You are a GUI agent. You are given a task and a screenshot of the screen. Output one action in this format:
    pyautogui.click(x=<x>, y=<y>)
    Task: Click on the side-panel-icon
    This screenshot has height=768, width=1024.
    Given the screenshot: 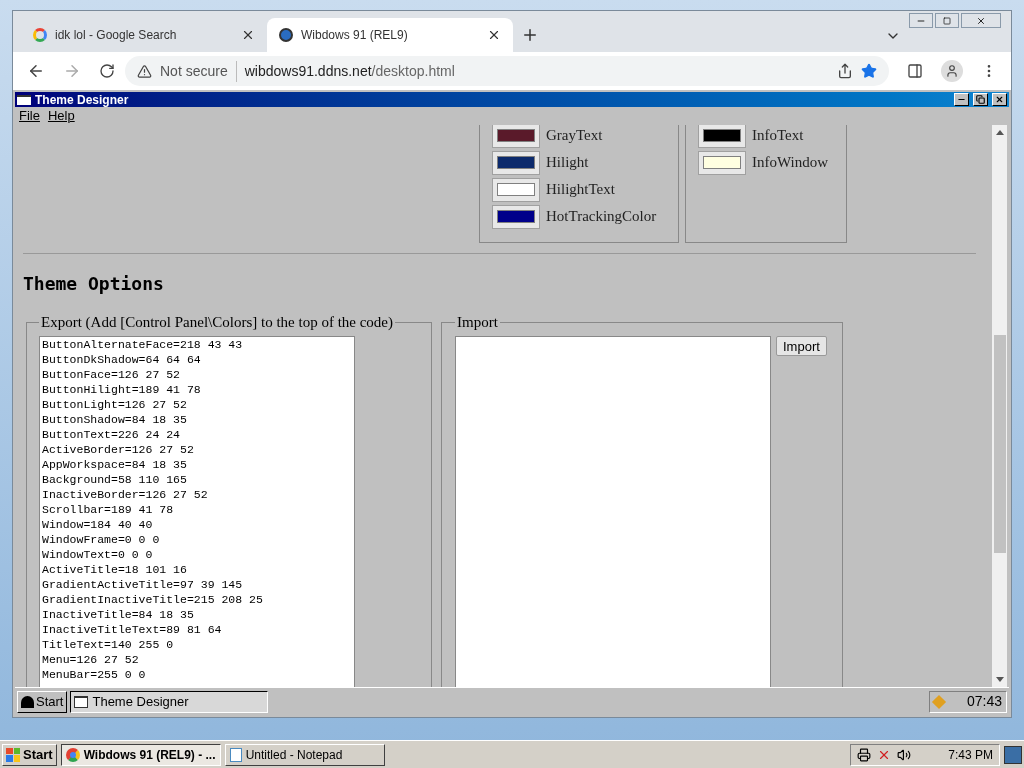 What is the action you would take?
    pyautogui.click(x=915, y=71)
    